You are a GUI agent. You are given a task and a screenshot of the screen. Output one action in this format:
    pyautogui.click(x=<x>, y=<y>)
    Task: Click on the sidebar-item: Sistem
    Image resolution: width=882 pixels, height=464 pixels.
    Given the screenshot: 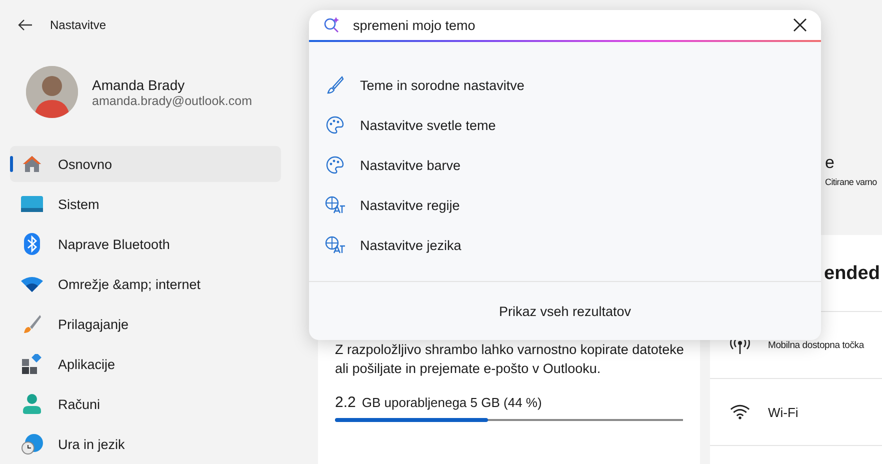 What is the action you would take?
    pyautogui.click(x=145, y=204)
    